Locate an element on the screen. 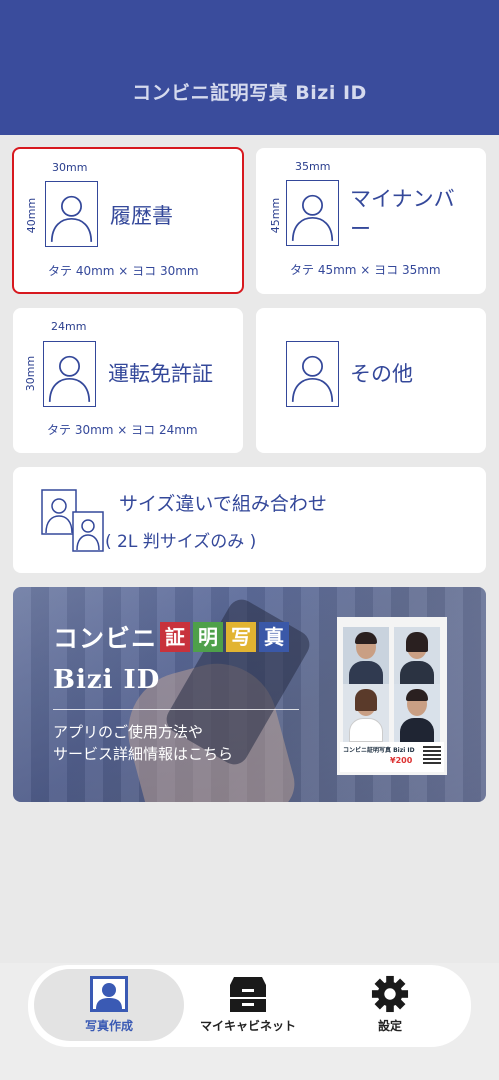 This screenshot has height=1080, width=499. cabinet-icon is located at coordinates (248, 994).